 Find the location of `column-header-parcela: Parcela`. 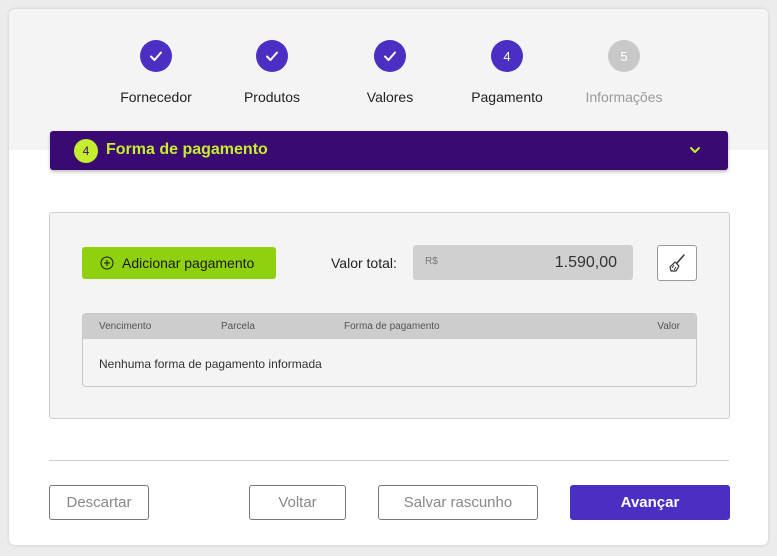

column-header-parcela: Parcela is located at coordinates (238, 326).